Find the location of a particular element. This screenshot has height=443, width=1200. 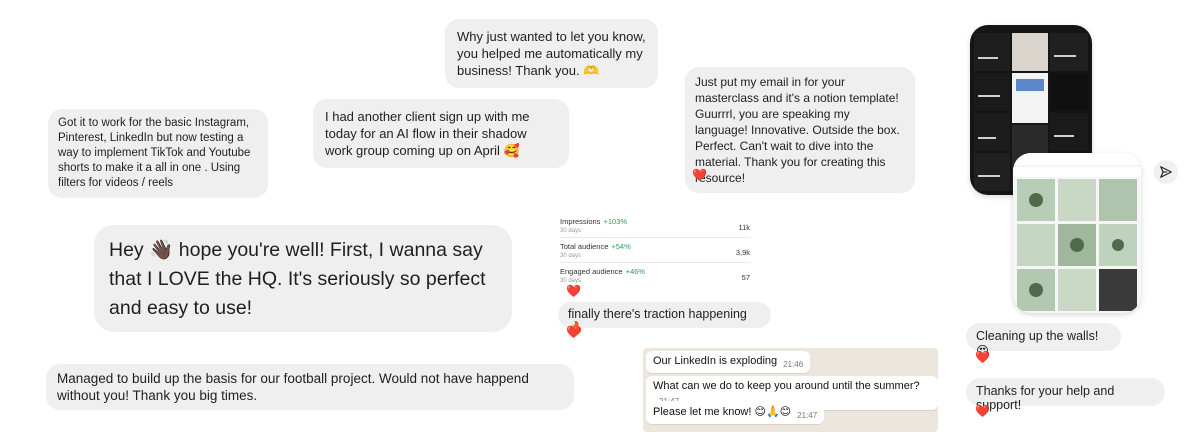

board-screenshot-green is located at coordinates (1077, 233).